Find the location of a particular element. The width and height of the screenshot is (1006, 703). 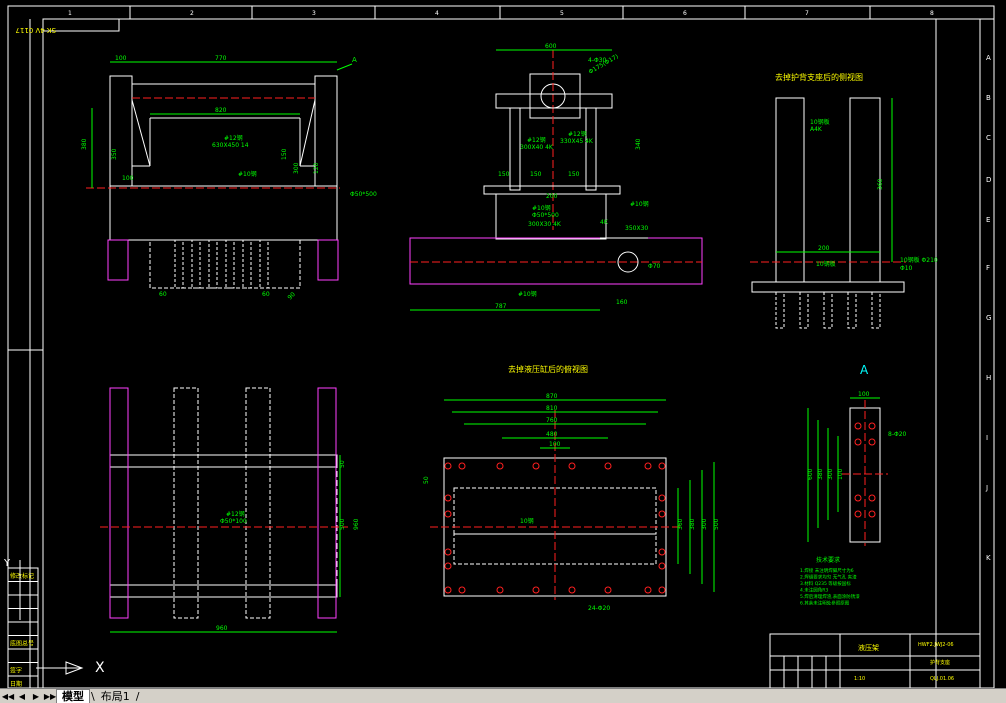

dim-text: 200 is located at coordinates (824, 248).